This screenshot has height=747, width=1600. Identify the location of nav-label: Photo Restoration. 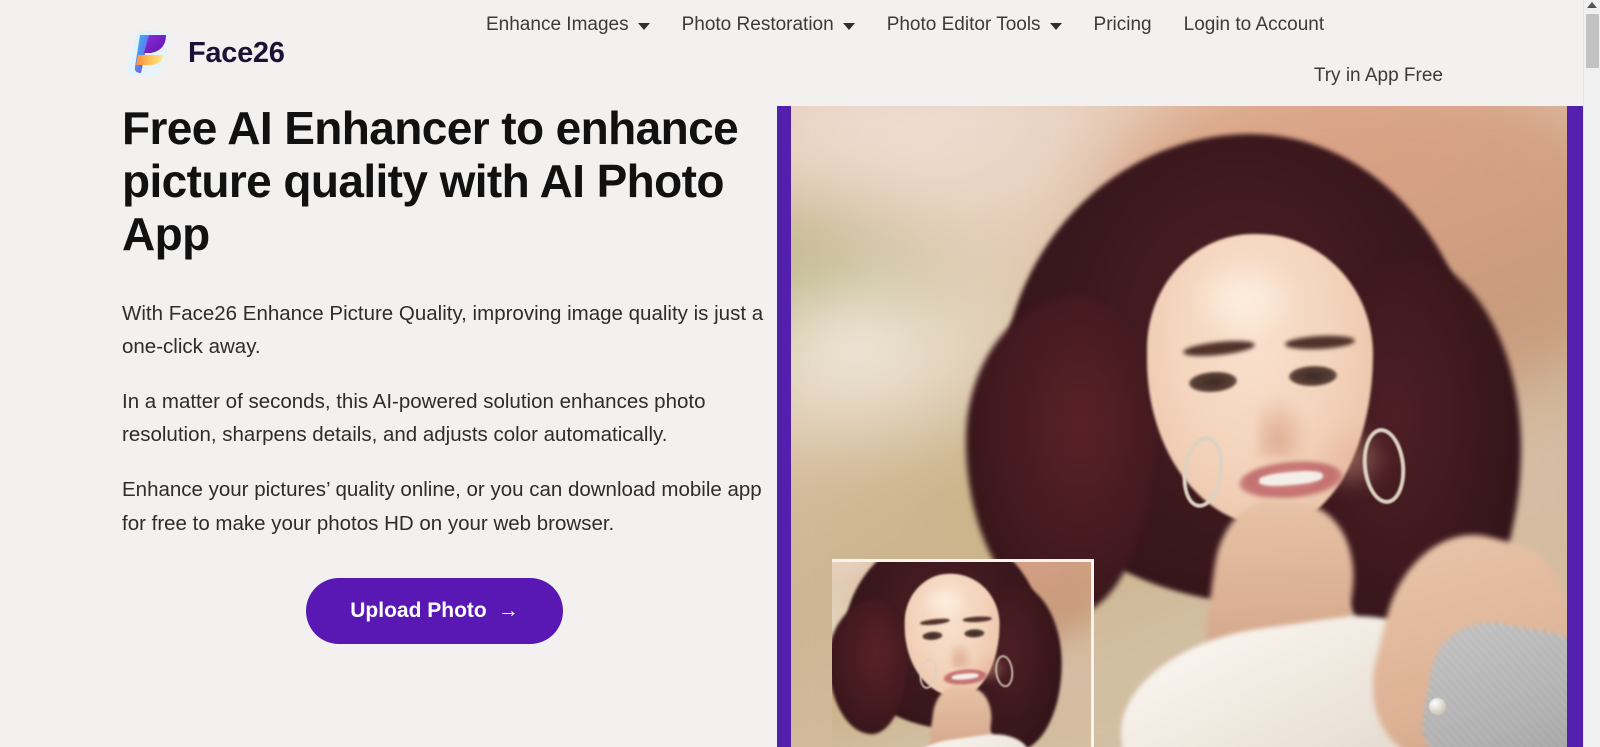
(757, 24).